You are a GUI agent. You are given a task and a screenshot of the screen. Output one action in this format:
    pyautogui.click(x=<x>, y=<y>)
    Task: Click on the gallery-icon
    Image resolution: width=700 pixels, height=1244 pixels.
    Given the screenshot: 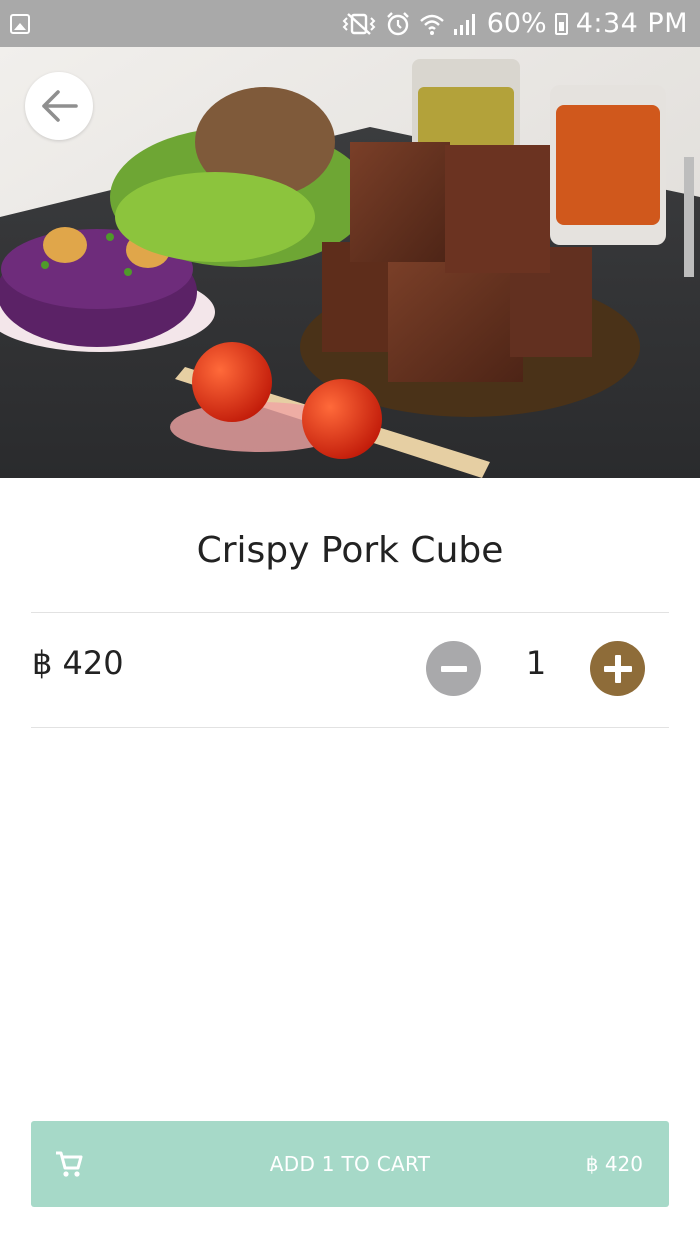 What is the action you would take?
    pyautogui.click(x=20, y=23)
    